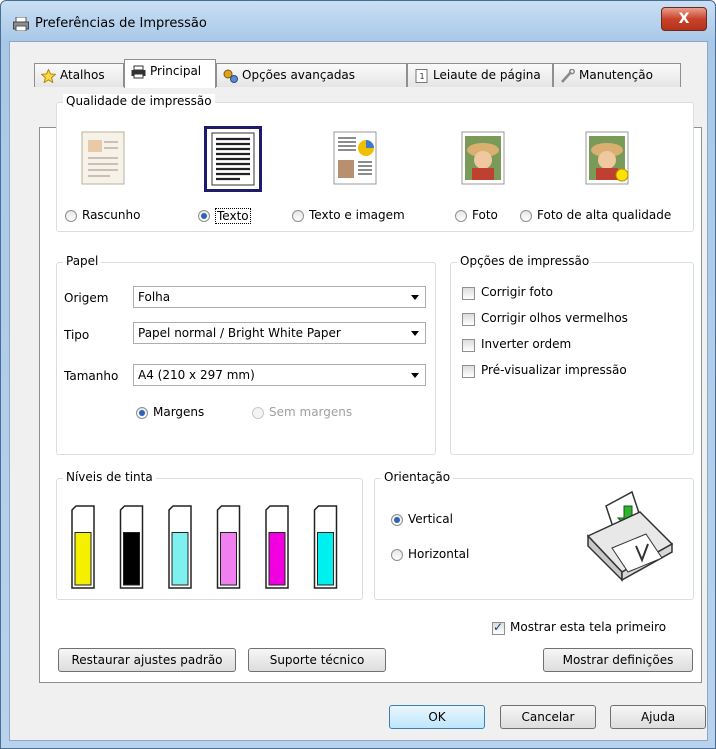 This screenshot has width=716, height=749. What do you see at coordinates (526, 344) in the screenshot?
I see `reverse-order-label: Inverter ordem` at bounding box center [526, 344].